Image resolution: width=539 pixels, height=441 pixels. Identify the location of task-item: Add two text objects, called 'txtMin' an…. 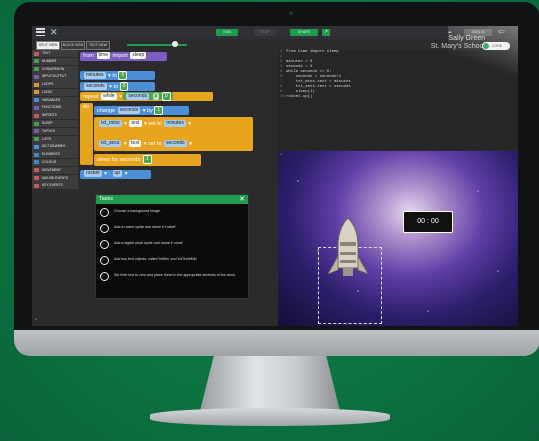
(172, 260).